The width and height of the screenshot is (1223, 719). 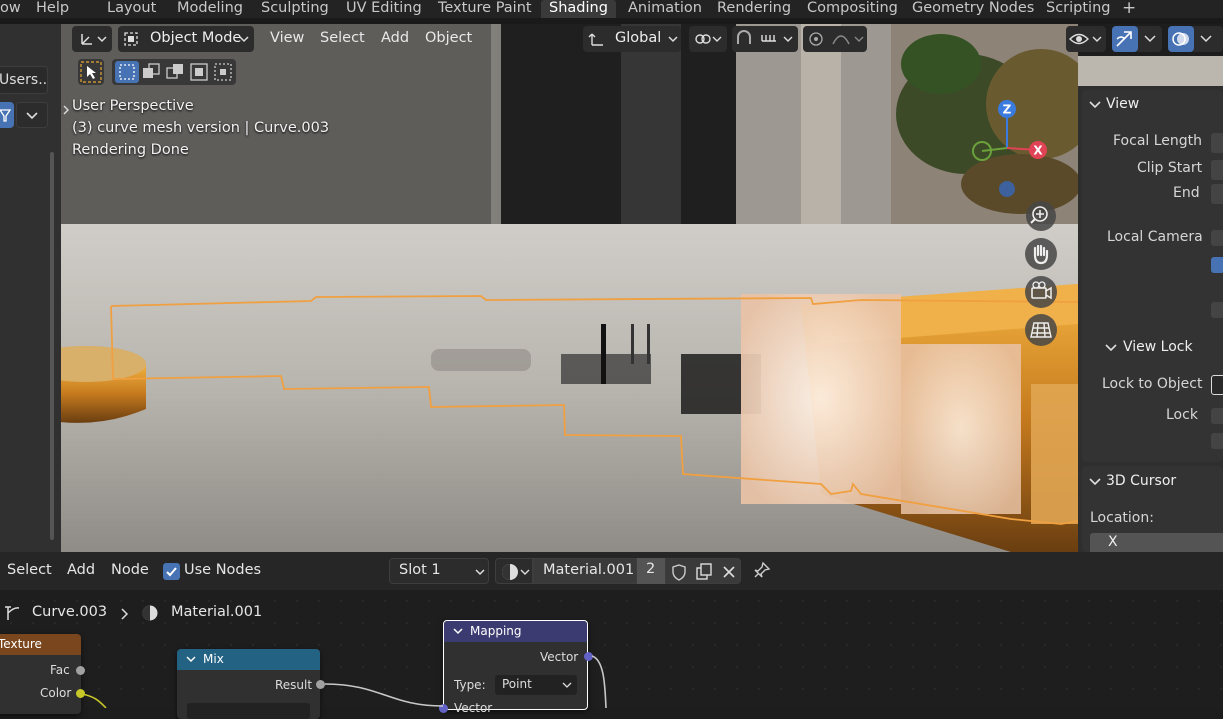 What do you see at coordinates (171, 571) in the screenshot?
I see `use-nodes-checkbox` at bounding box center [171, 571].